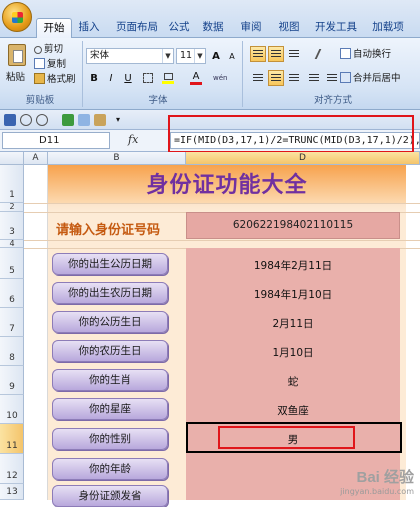 This screenshot has height=507, width=420. What do you see at coordinates (68, 120) in the screenshot?
I see `excel-icon` at bounding box center [68, 120].